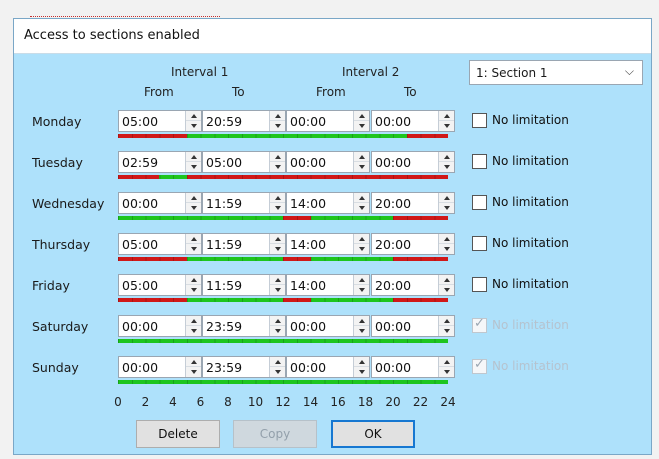 This screenshot has width=659, height=459. Describe the element at coordinates (160, 285) in the screenshot. I see `friday-interval1-from-spinner: 05:00` at that location.